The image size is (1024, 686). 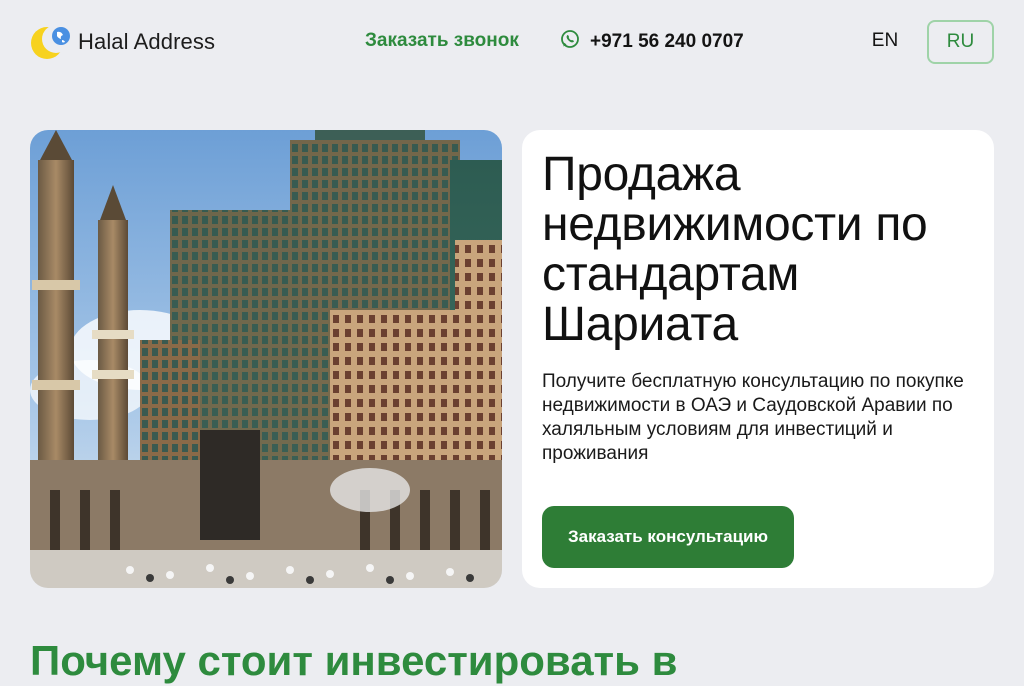 I want to click on order-consultation-button: Заказать консультацию, so click(x=668, y=537).